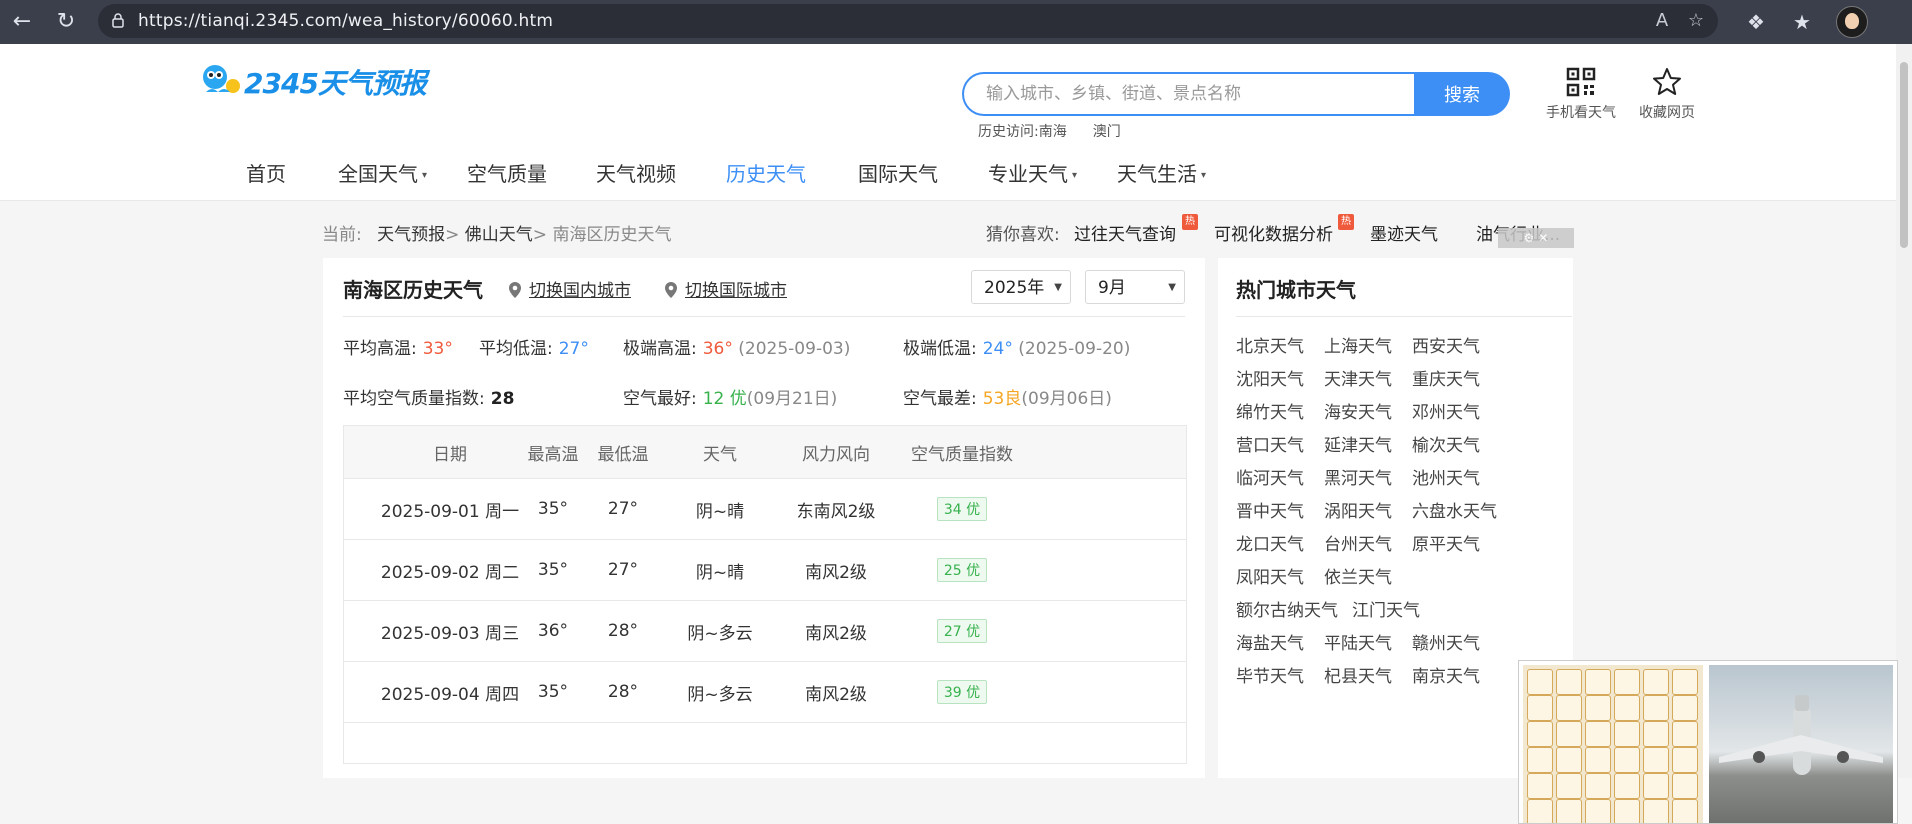  What do you see at coordinates (540, 235) in the screenshot?
I see `breadcrumb-sep: >` at bounding box center [540, 235].